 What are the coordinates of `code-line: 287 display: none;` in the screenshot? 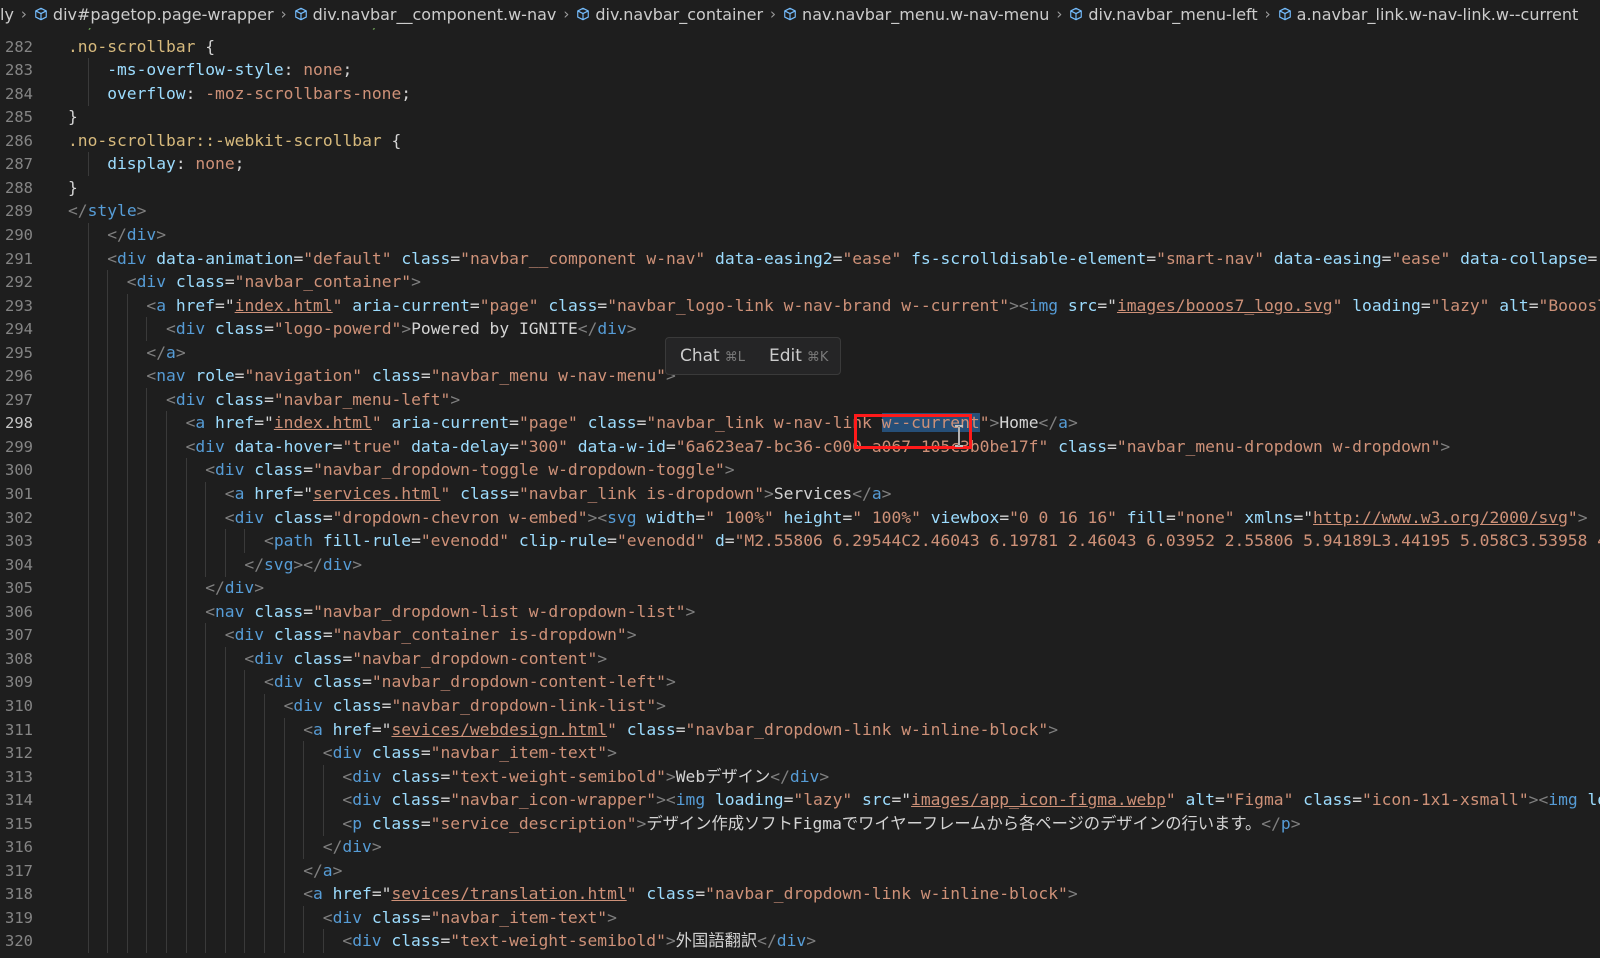 It's located at (800, 164).